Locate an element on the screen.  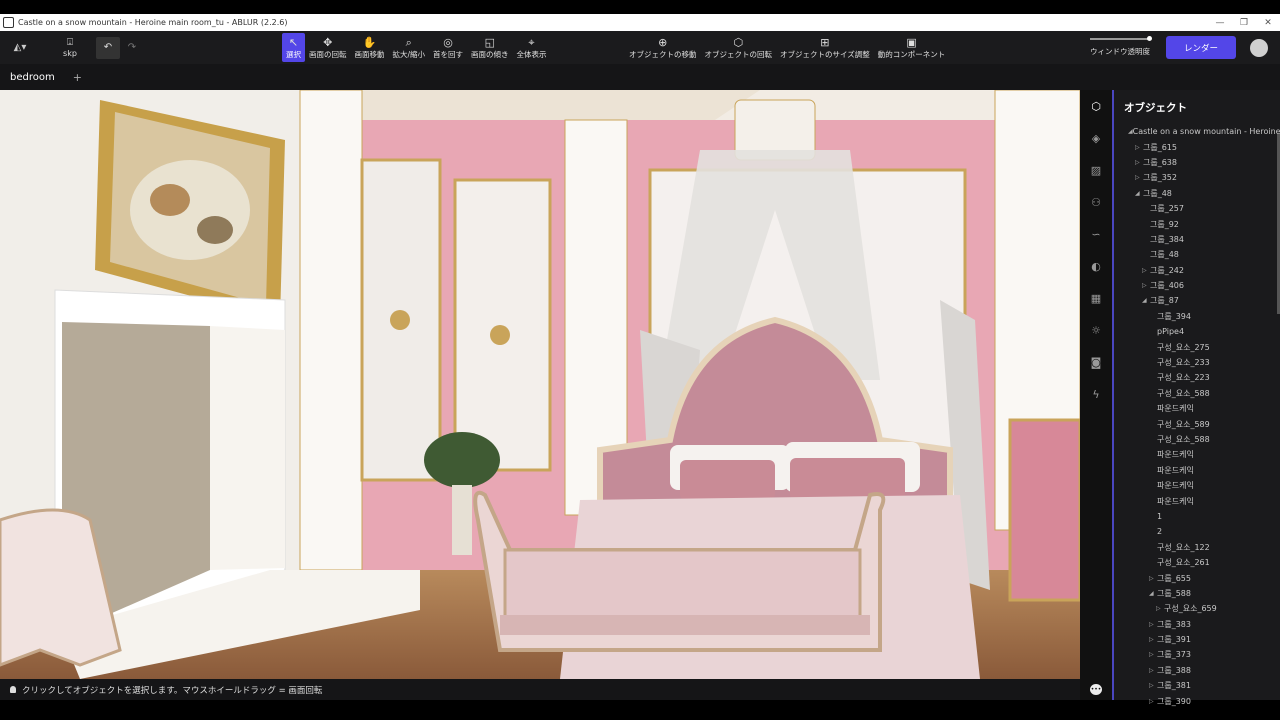
tree-item: 구성_요소_223 is located at coordinates (1197, 377).